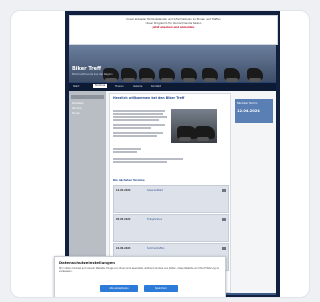 Image resolution: width=320 pixels, height=302 pixels. What do you see at coordinates (123, 248) in the screenshot?
I see `event-date: 16.06.2024` at bounding box center [123, 248].